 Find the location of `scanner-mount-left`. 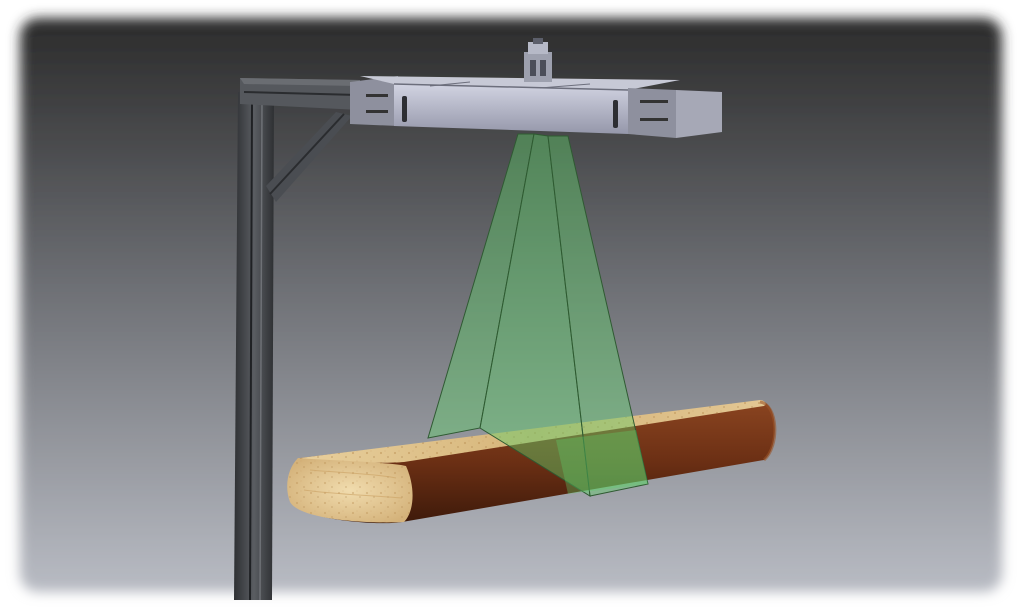

scanner-mount-left is located at coordinates (374, 101).